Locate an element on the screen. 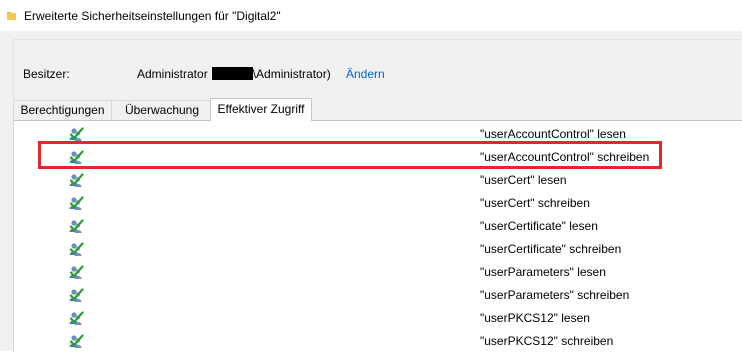 The width and height of the screenshot is (742, 353). permission-row: "userCertificate" schreiben is located at coordinates (378, 249).